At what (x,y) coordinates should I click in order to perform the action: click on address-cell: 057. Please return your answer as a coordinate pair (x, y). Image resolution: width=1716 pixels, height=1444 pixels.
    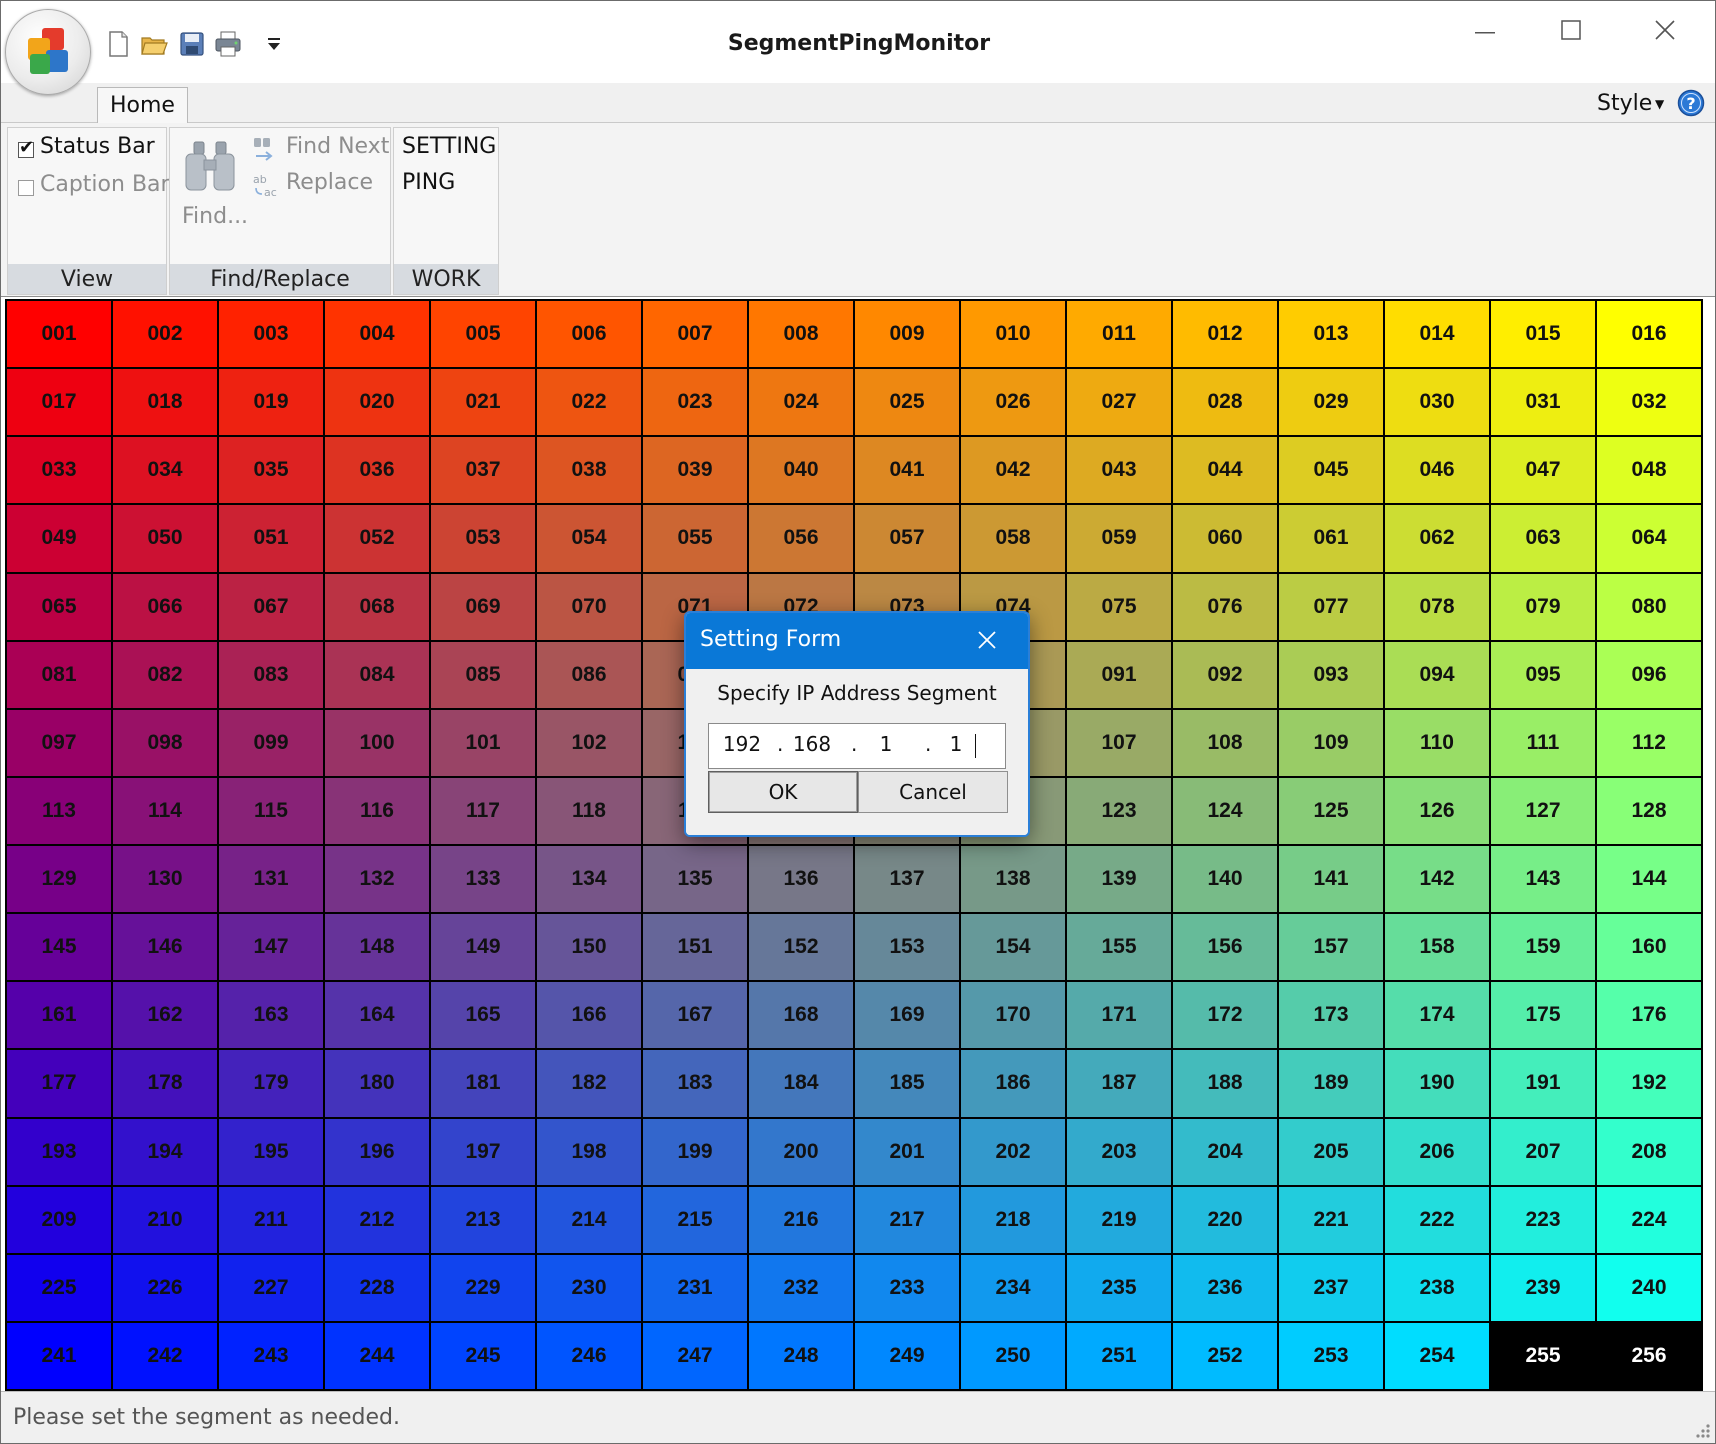
    Looking at the image, I should click on (907, 538).